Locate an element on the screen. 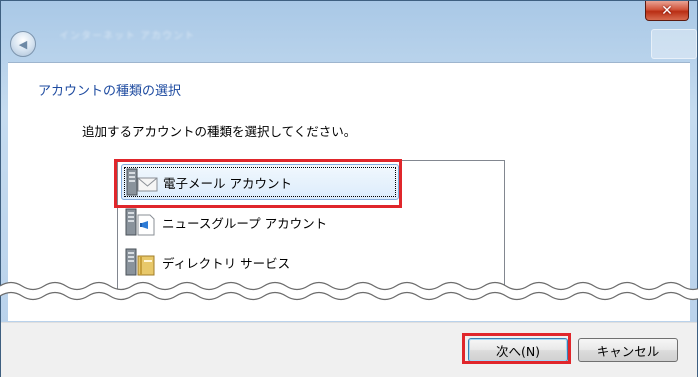 This screenshot has height=377, width=698. back-arrow-icon: ◀ is located at coordinates (23, 44).